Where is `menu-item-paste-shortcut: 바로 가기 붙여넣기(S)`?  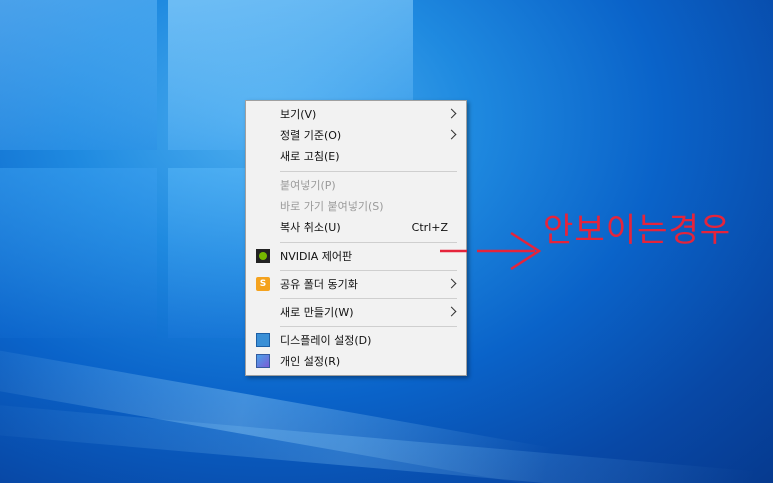 menu-item-paste-shortcut: 바로 가기 붙여넣기(S) is located at coordinates (356, 206).